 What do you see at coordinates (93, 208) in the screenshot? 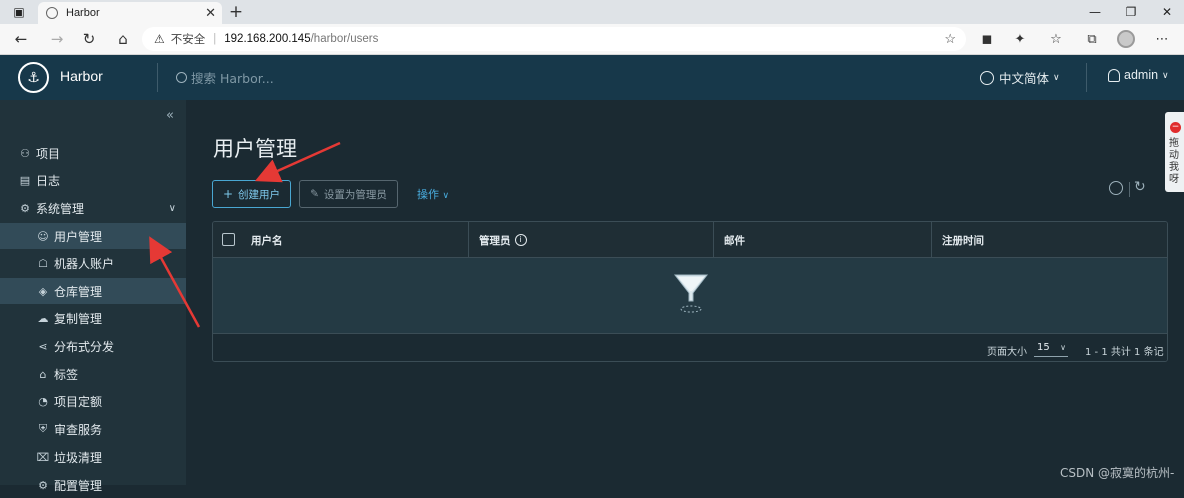
I see `sidebar-item-administration: ⚙ 系统管理 ∨` at bounding box center [93, 208].